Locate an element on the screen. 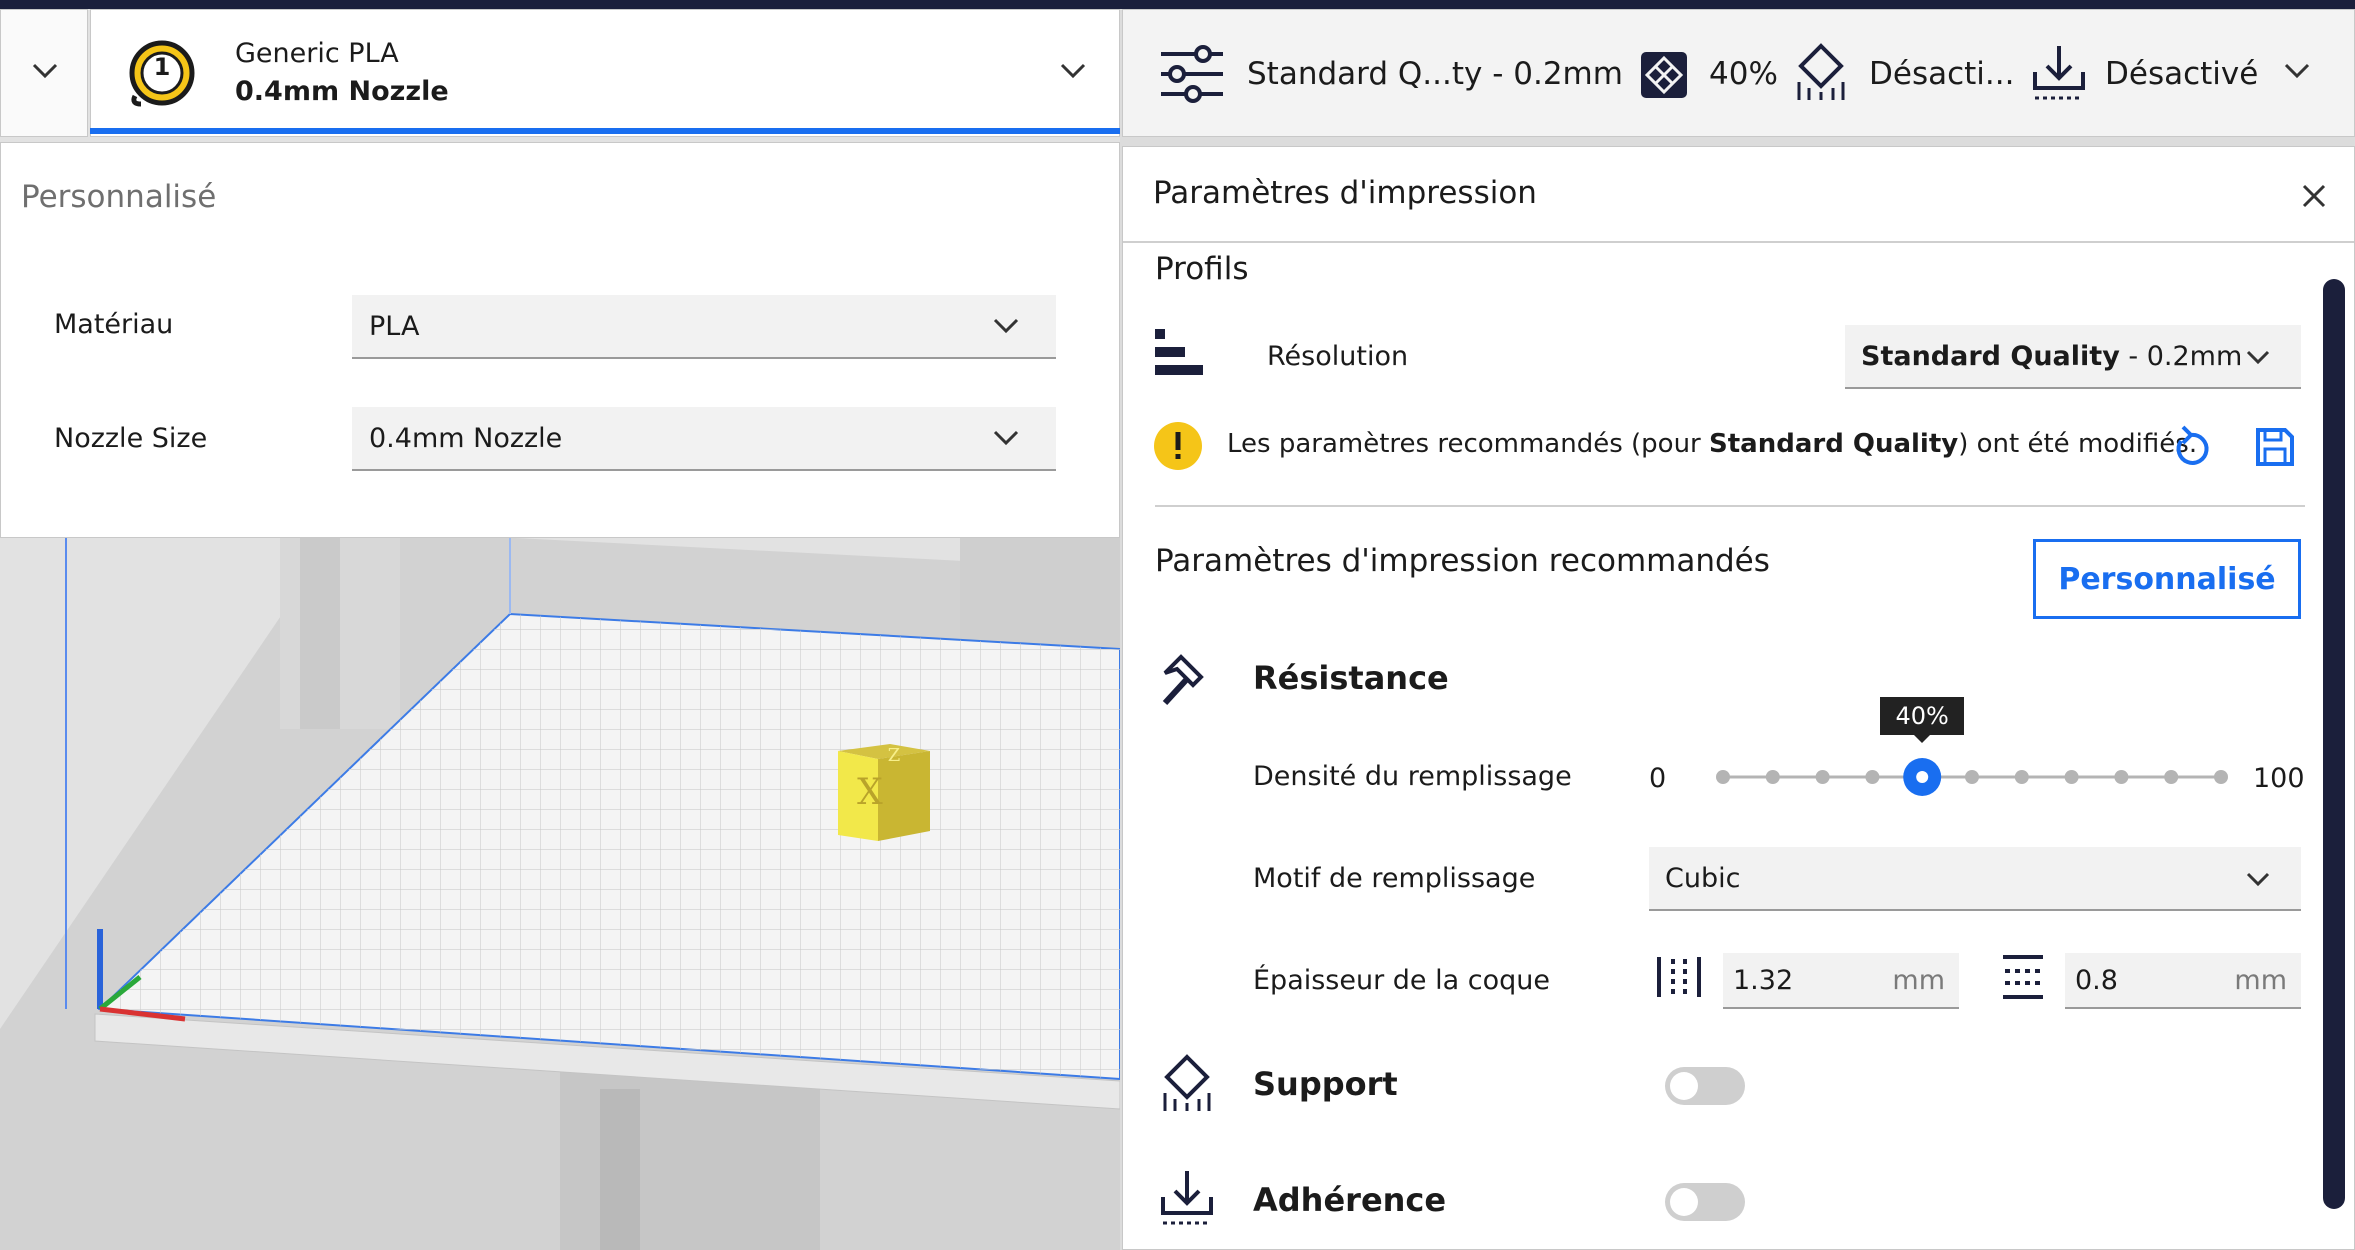  tooltip-arrow is located at coordinates (1922, 739).